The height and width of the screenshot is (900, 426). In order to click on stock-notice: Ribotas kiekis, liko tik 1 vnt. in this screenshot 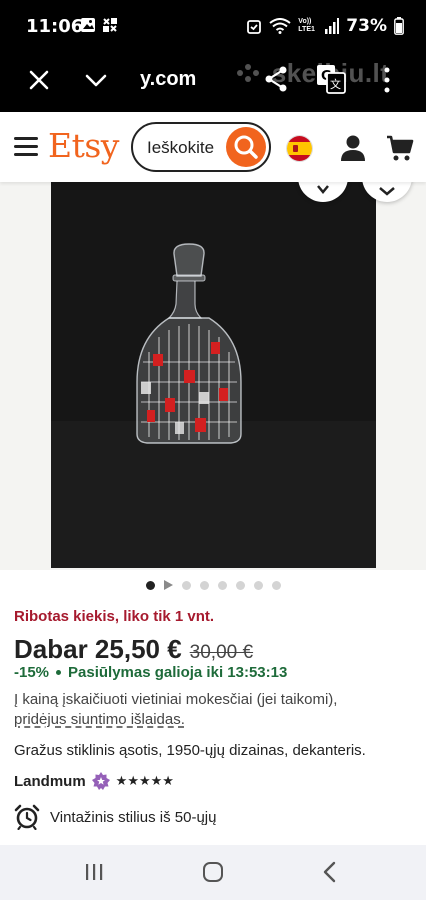, I will do `click(114, 616)`.